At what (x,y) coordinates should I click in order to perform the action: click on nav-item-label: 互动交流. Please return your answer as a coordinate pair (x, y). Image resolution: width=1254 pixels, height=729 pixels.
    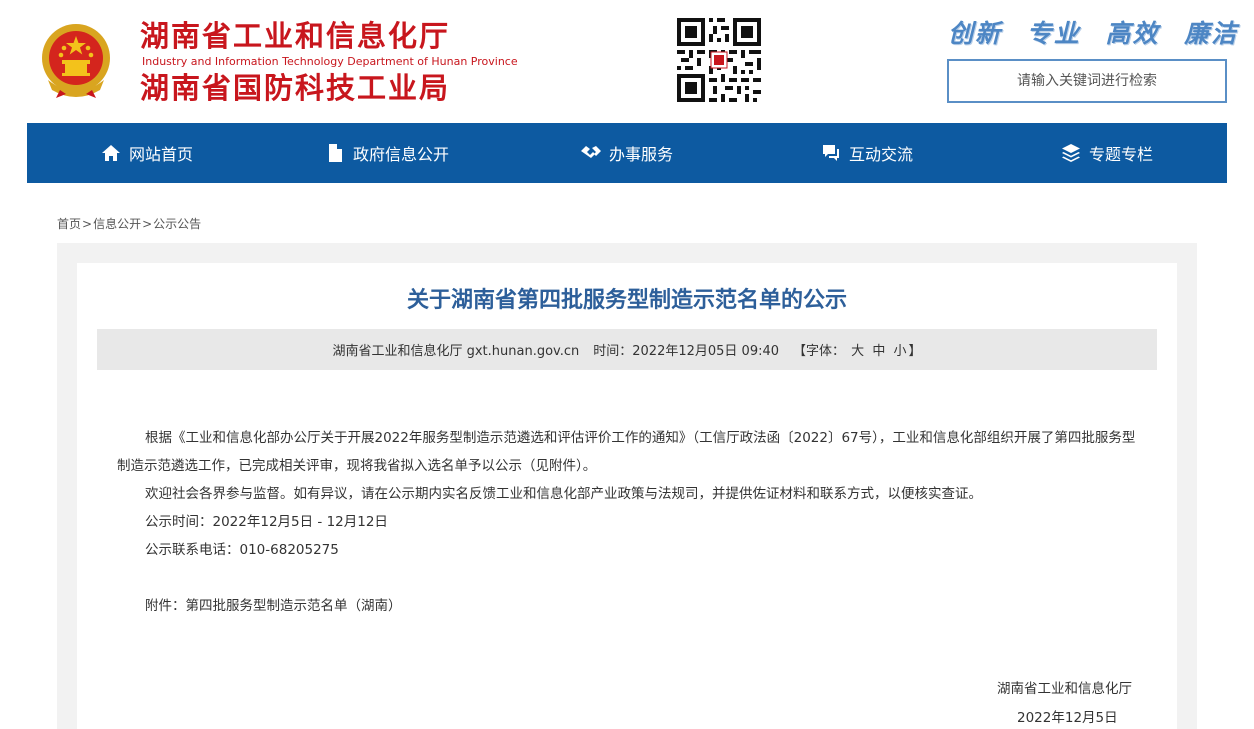
    Looking at the image, I should click on (880, 154).